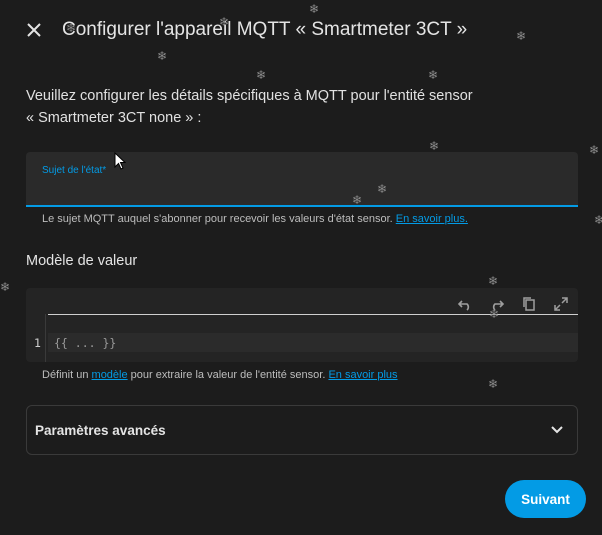 This screenshot has width=602, height=535. I want to click on value-template-title: Modèle de valeur, so click(82, 261).